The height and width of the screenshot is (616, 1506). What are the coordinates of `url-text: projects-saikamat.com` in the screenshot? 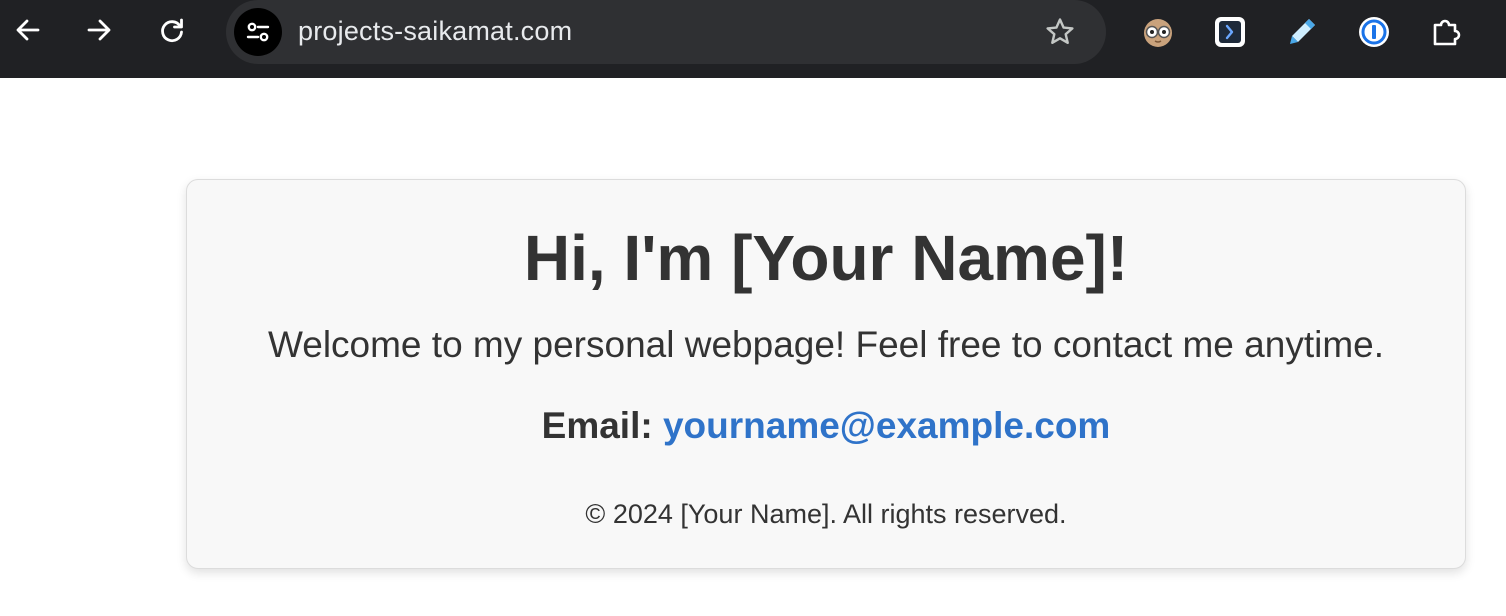 It's located at (435, 32).